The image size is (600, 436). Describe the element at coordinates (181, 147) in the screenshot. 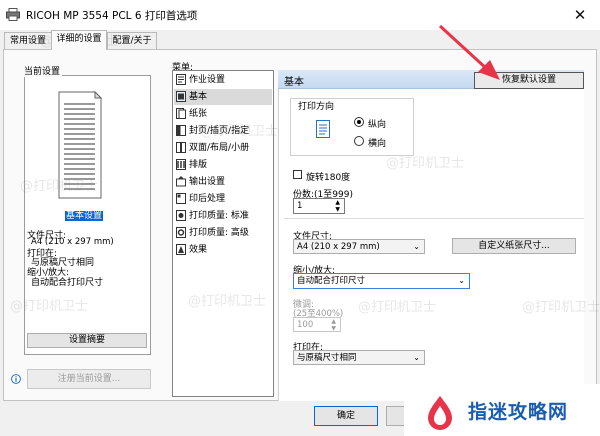

I see `duplex-icon` at that location.